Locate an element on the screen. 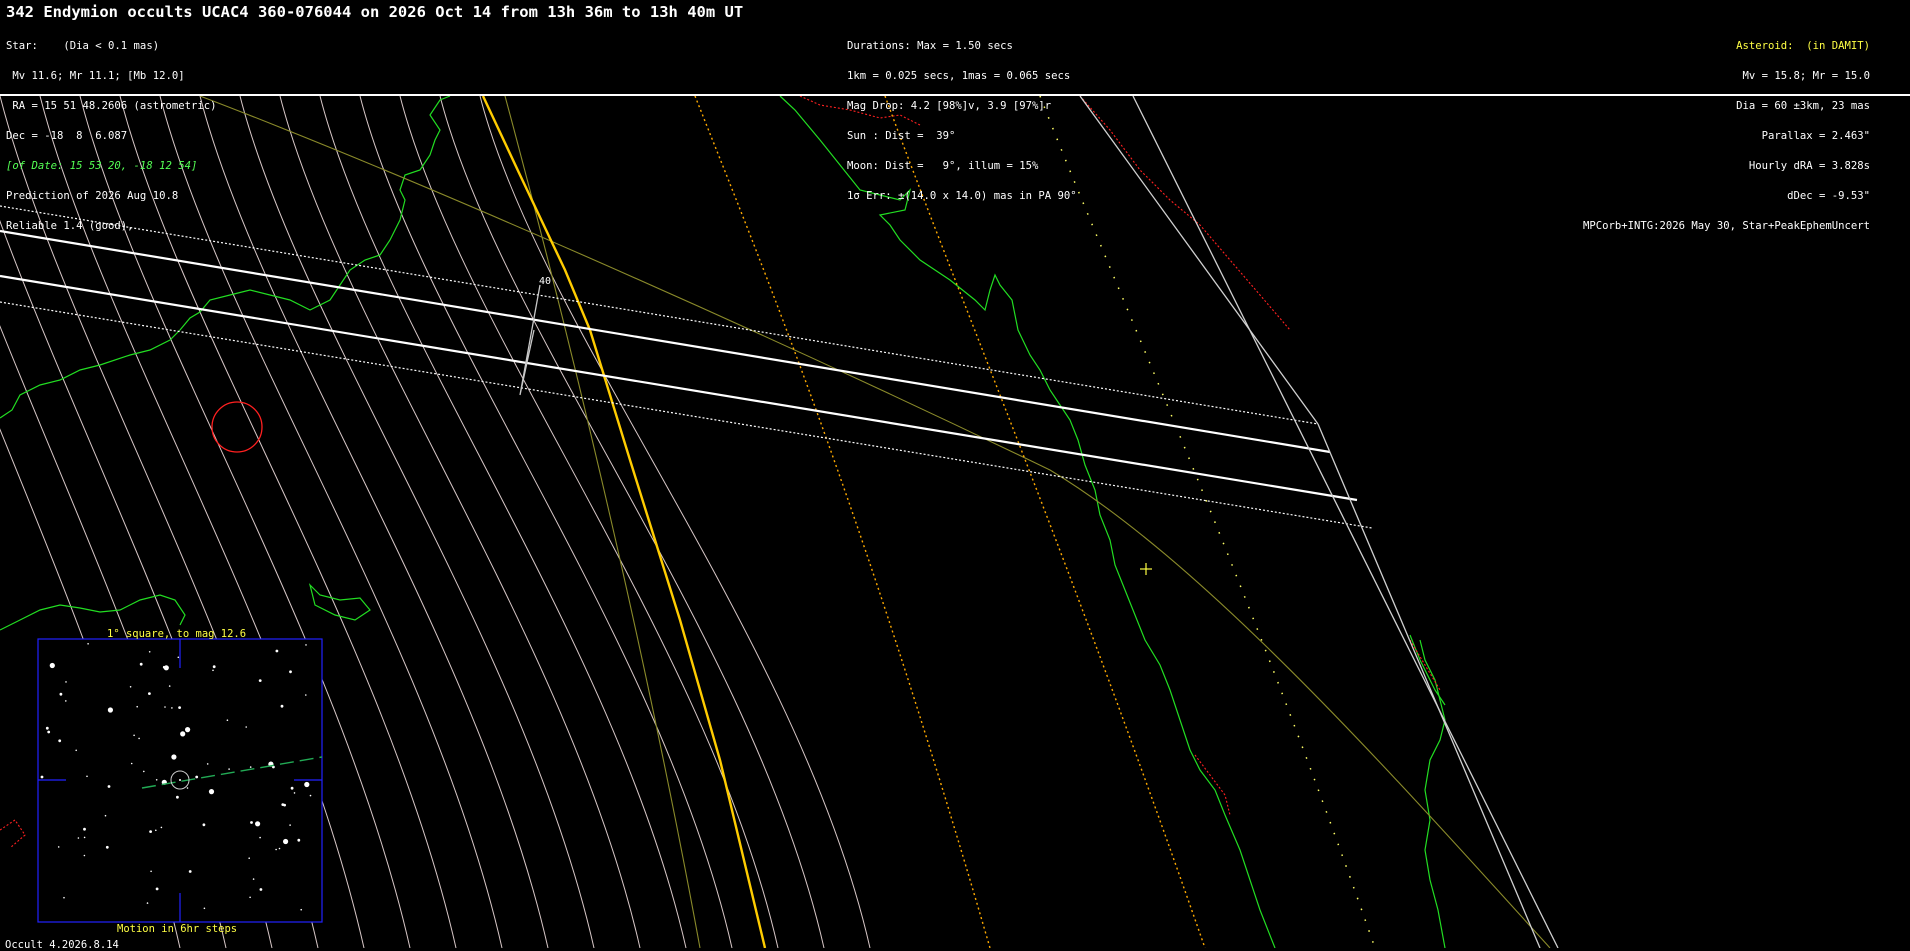 The height and width of the screenshot is (951, 1910). event-info-line: Mag Drop: 4.2 [98%]v, 3.9 [97%]r is located at coordinates (949, 106).